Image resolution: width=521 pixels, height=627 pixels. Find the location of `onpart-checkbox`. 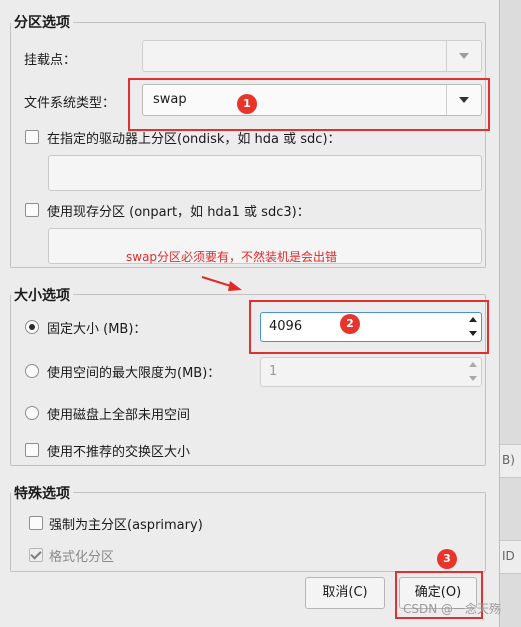

onpart-checkbox is located at coordinates (32, 210).